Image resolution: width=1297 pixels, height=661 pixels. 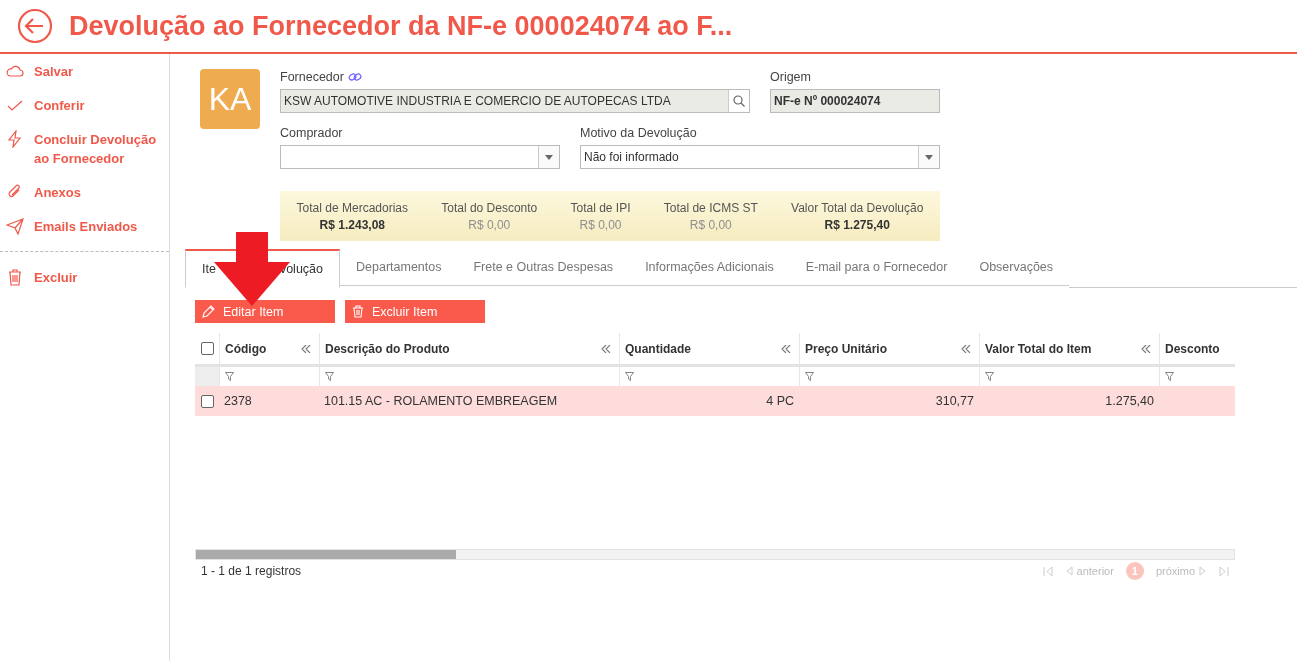 I want to click on scrollbar, so click(x=715, y=554).